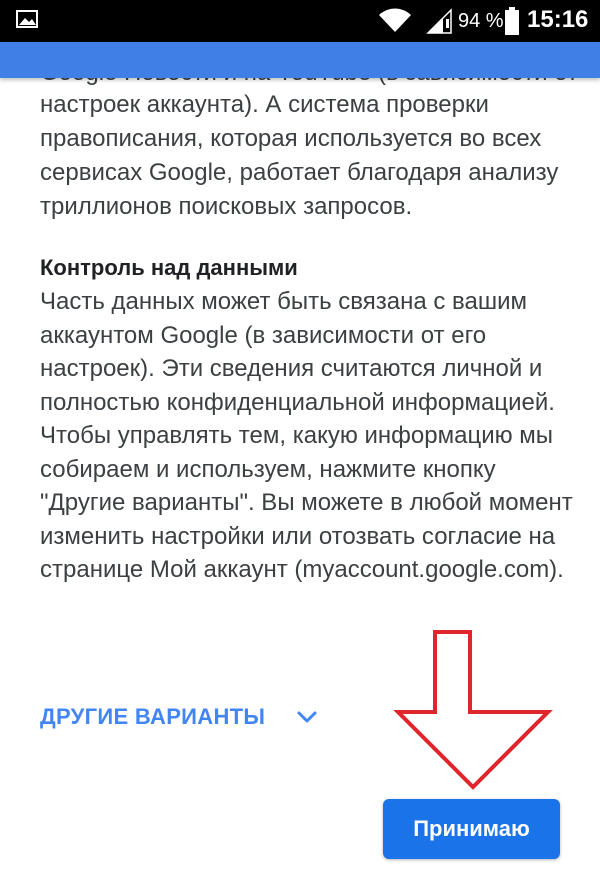 Image resolution: width=600 pixels, height=875 pixels. I want to click on accept-button: Принимаю, so click(471, 829).